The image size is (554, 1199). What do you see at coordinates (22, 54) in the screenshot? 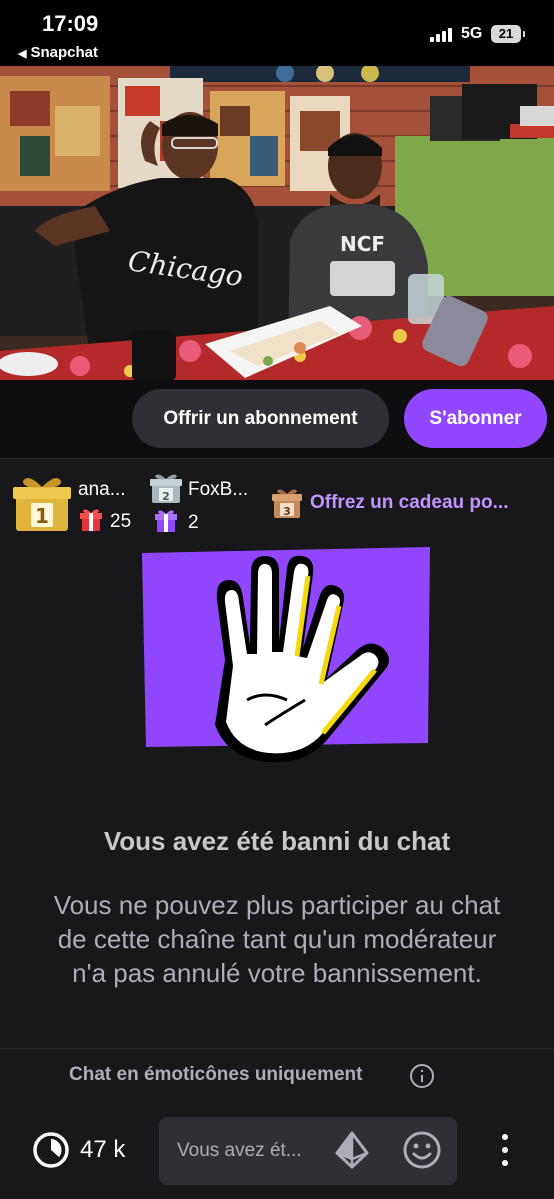
I see `back-arrow-icon: ◀` at bounding box center [22, 54].